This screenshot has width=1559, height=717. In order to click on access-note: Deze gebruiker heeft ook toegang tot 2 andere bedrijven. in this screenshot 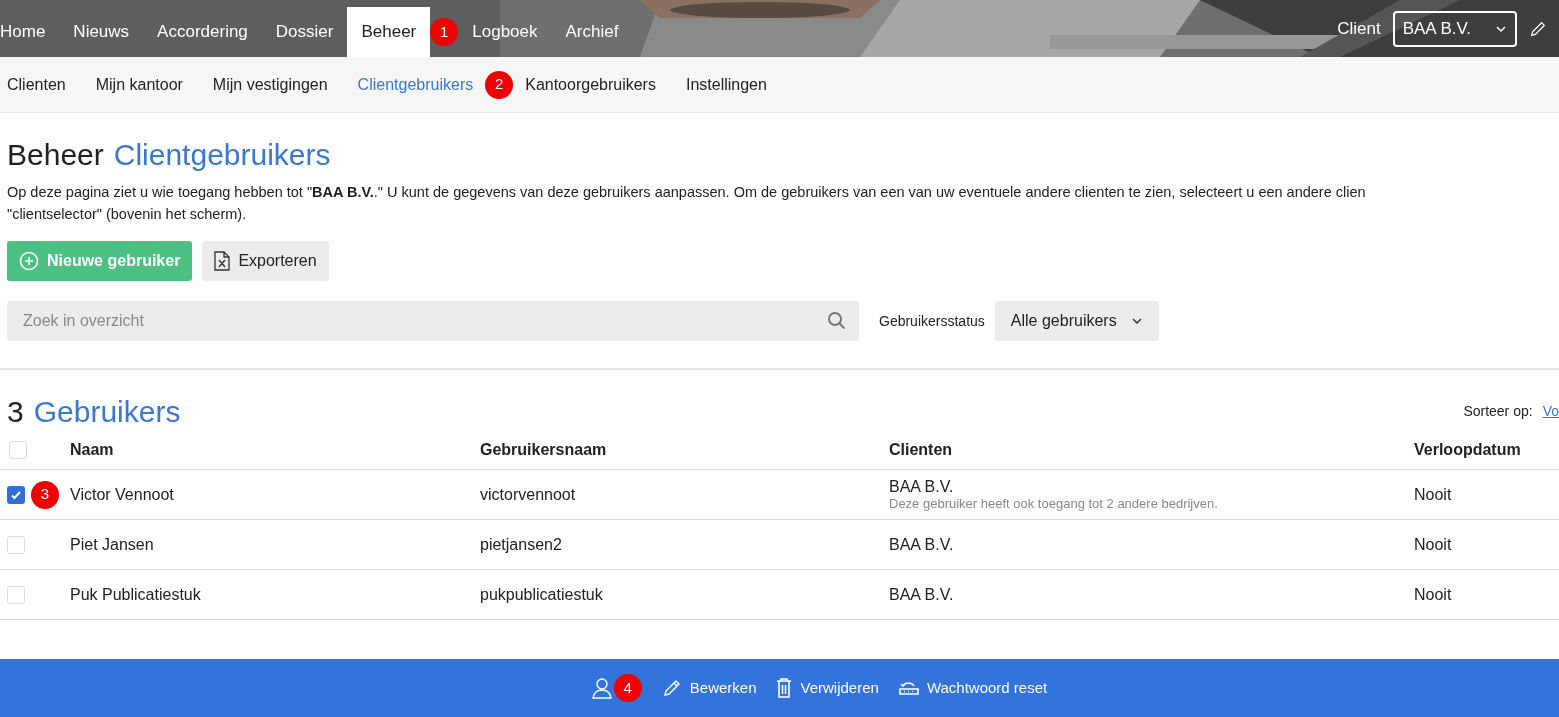, I will do `click(1054, 503)`.